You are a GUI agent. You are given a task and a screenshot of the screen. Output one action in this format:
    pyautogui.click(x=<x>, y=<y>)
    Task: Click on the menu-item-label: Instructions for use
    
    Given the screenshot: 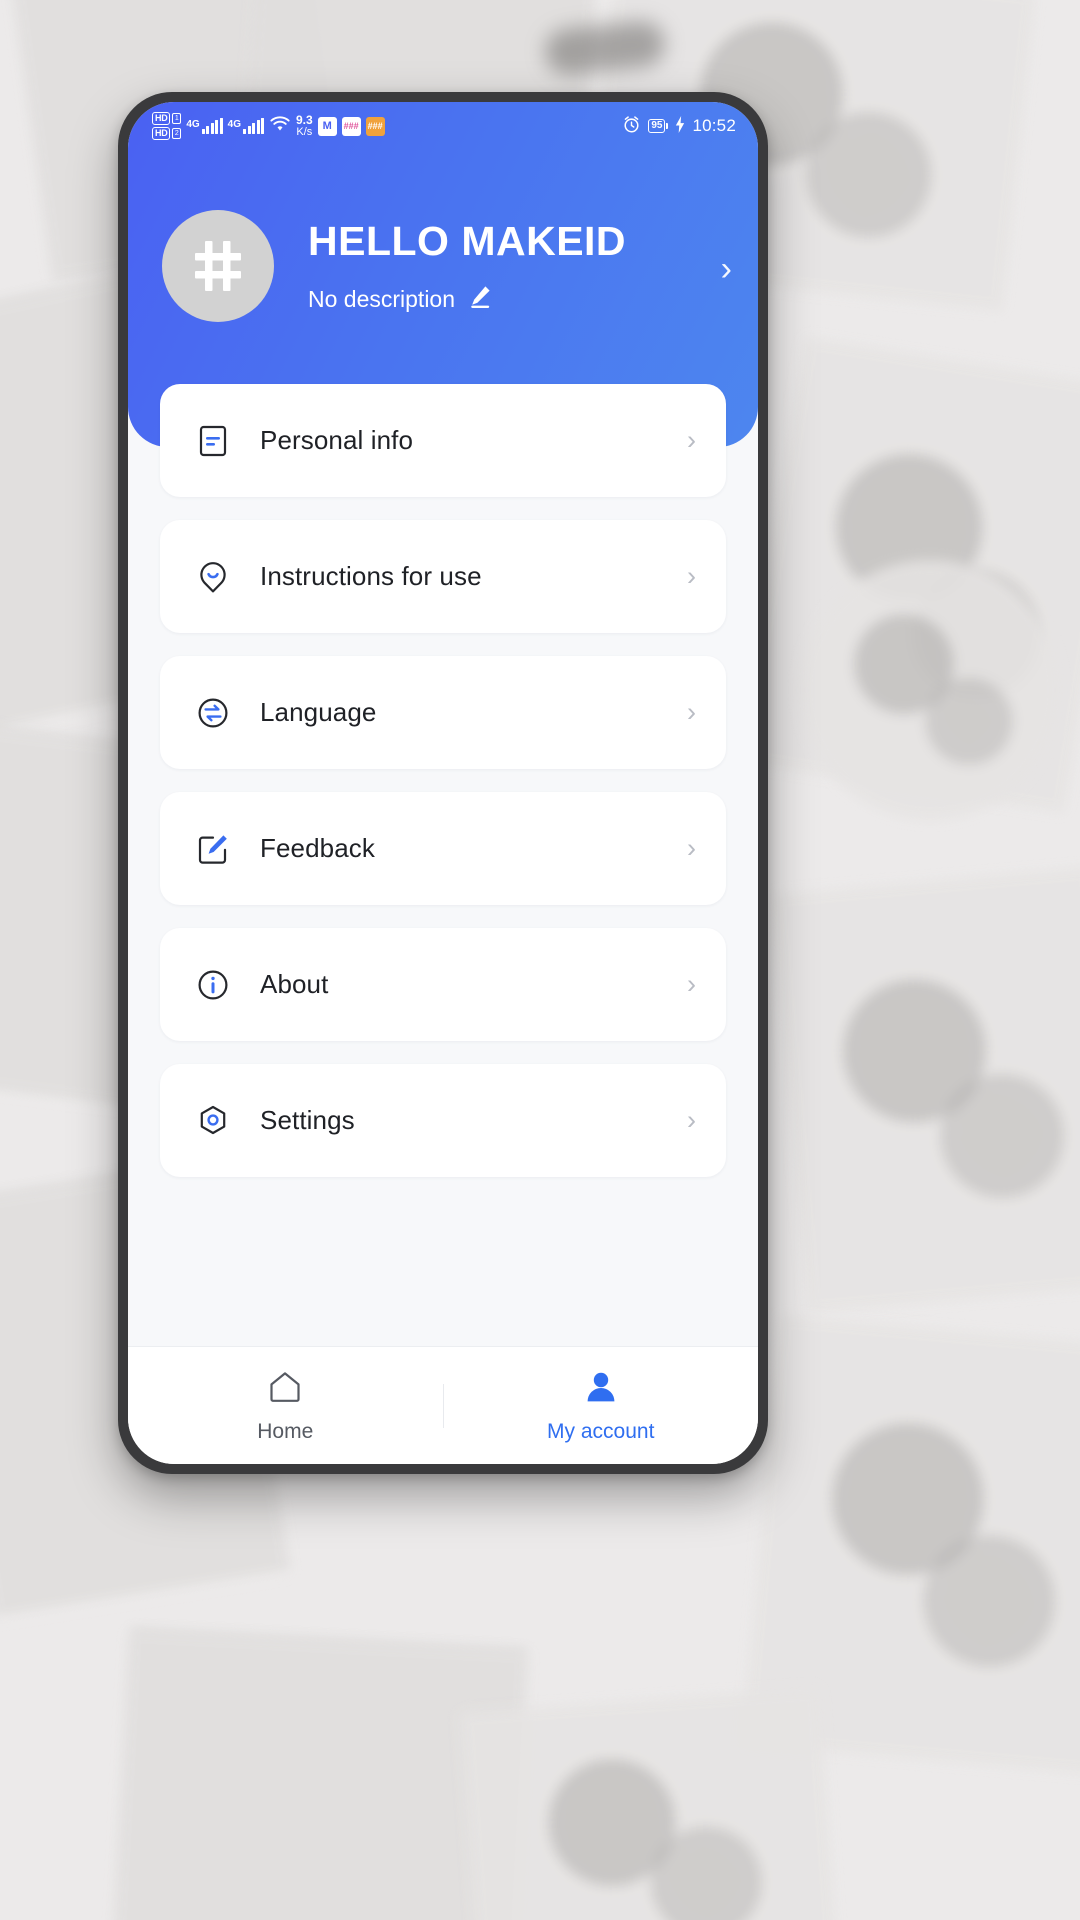 What is the action you would take?
    pyautogui.click(x=371, y=576)
    